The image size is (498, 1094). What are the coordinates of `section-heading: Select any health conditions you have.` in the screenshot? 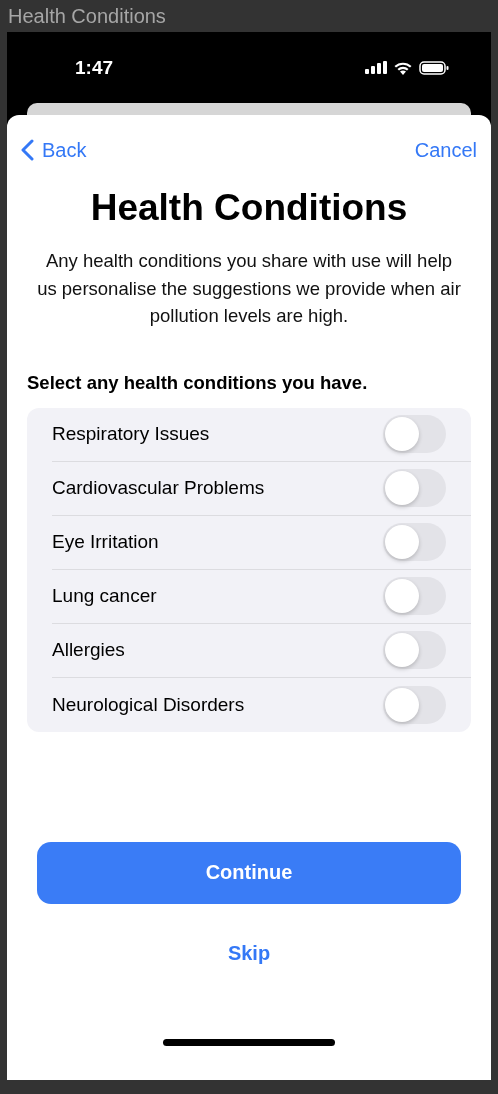 It's located at (198, 382).